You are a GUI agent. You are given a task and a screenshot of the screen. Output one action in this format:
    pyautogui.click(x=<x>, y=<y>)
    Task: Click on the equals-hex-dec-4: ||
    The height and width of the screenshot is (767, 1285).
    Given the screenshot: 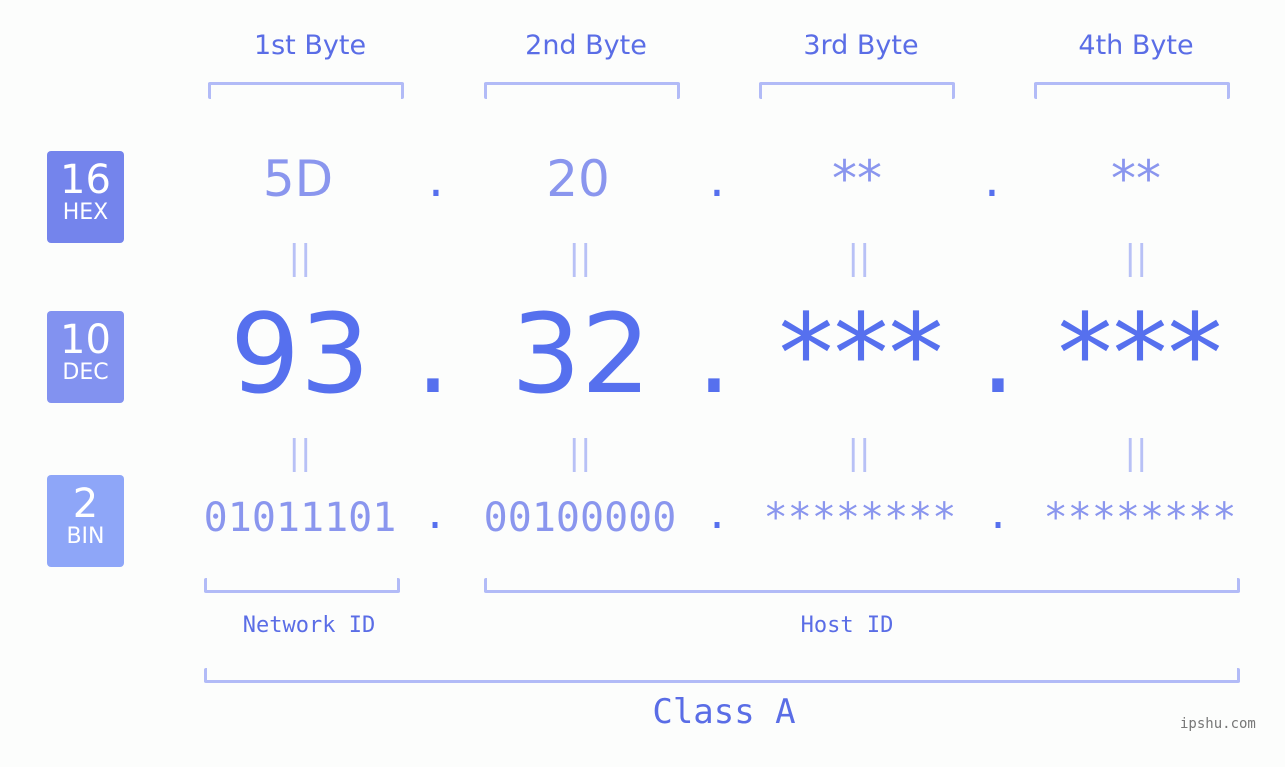 What is the action you would take?
    pyautogui.click(x=1136, y=258)
    